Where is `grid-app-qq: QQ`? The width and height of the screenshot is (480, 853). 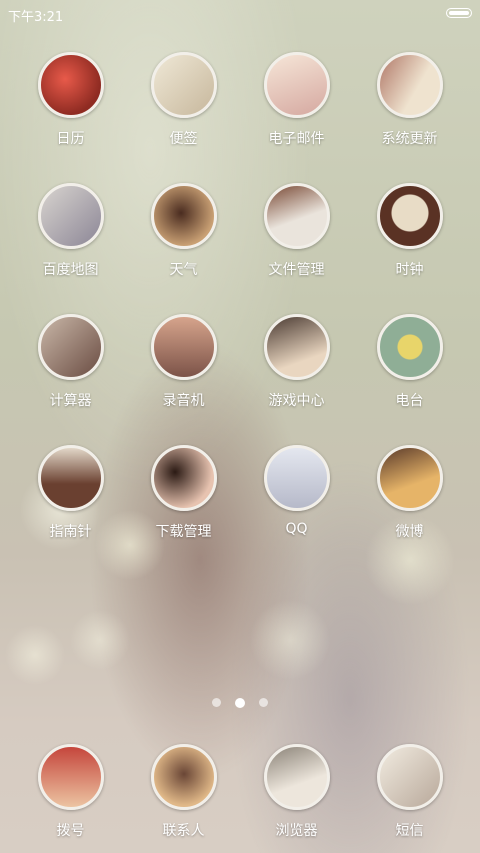
grid-app-qq: QQ is located at coordinates (296, 510).